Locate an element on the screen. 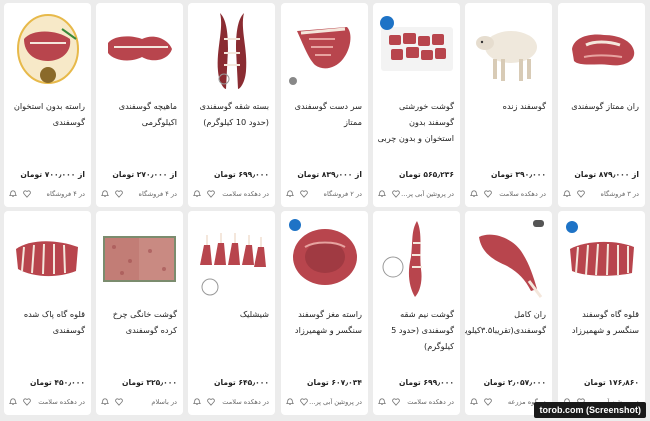 Image resolution: width=650 pixels, height=421 pixels. product-name: ماهیچه گوسفندی اکیلوگرمی is located at coordinates (138, 114).